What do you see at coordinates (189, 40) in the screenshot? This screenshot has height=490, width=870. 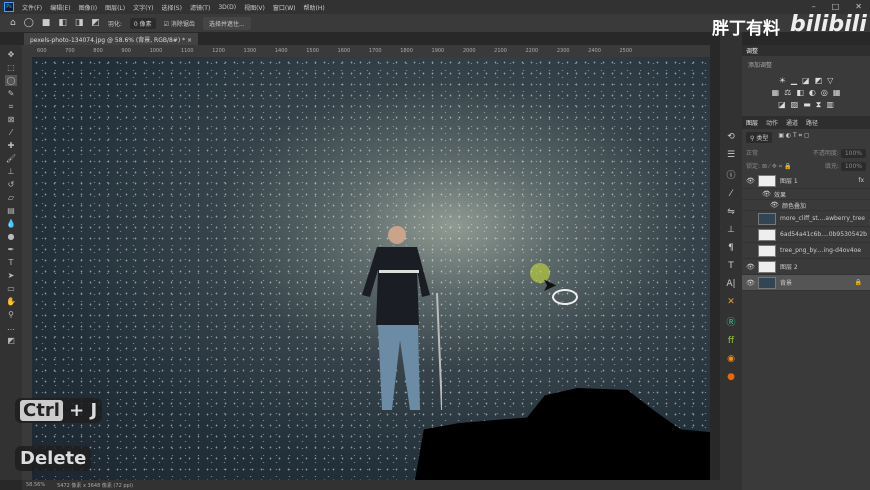 I see `close-tab-icon: ×` at bounding box center [189, 40].